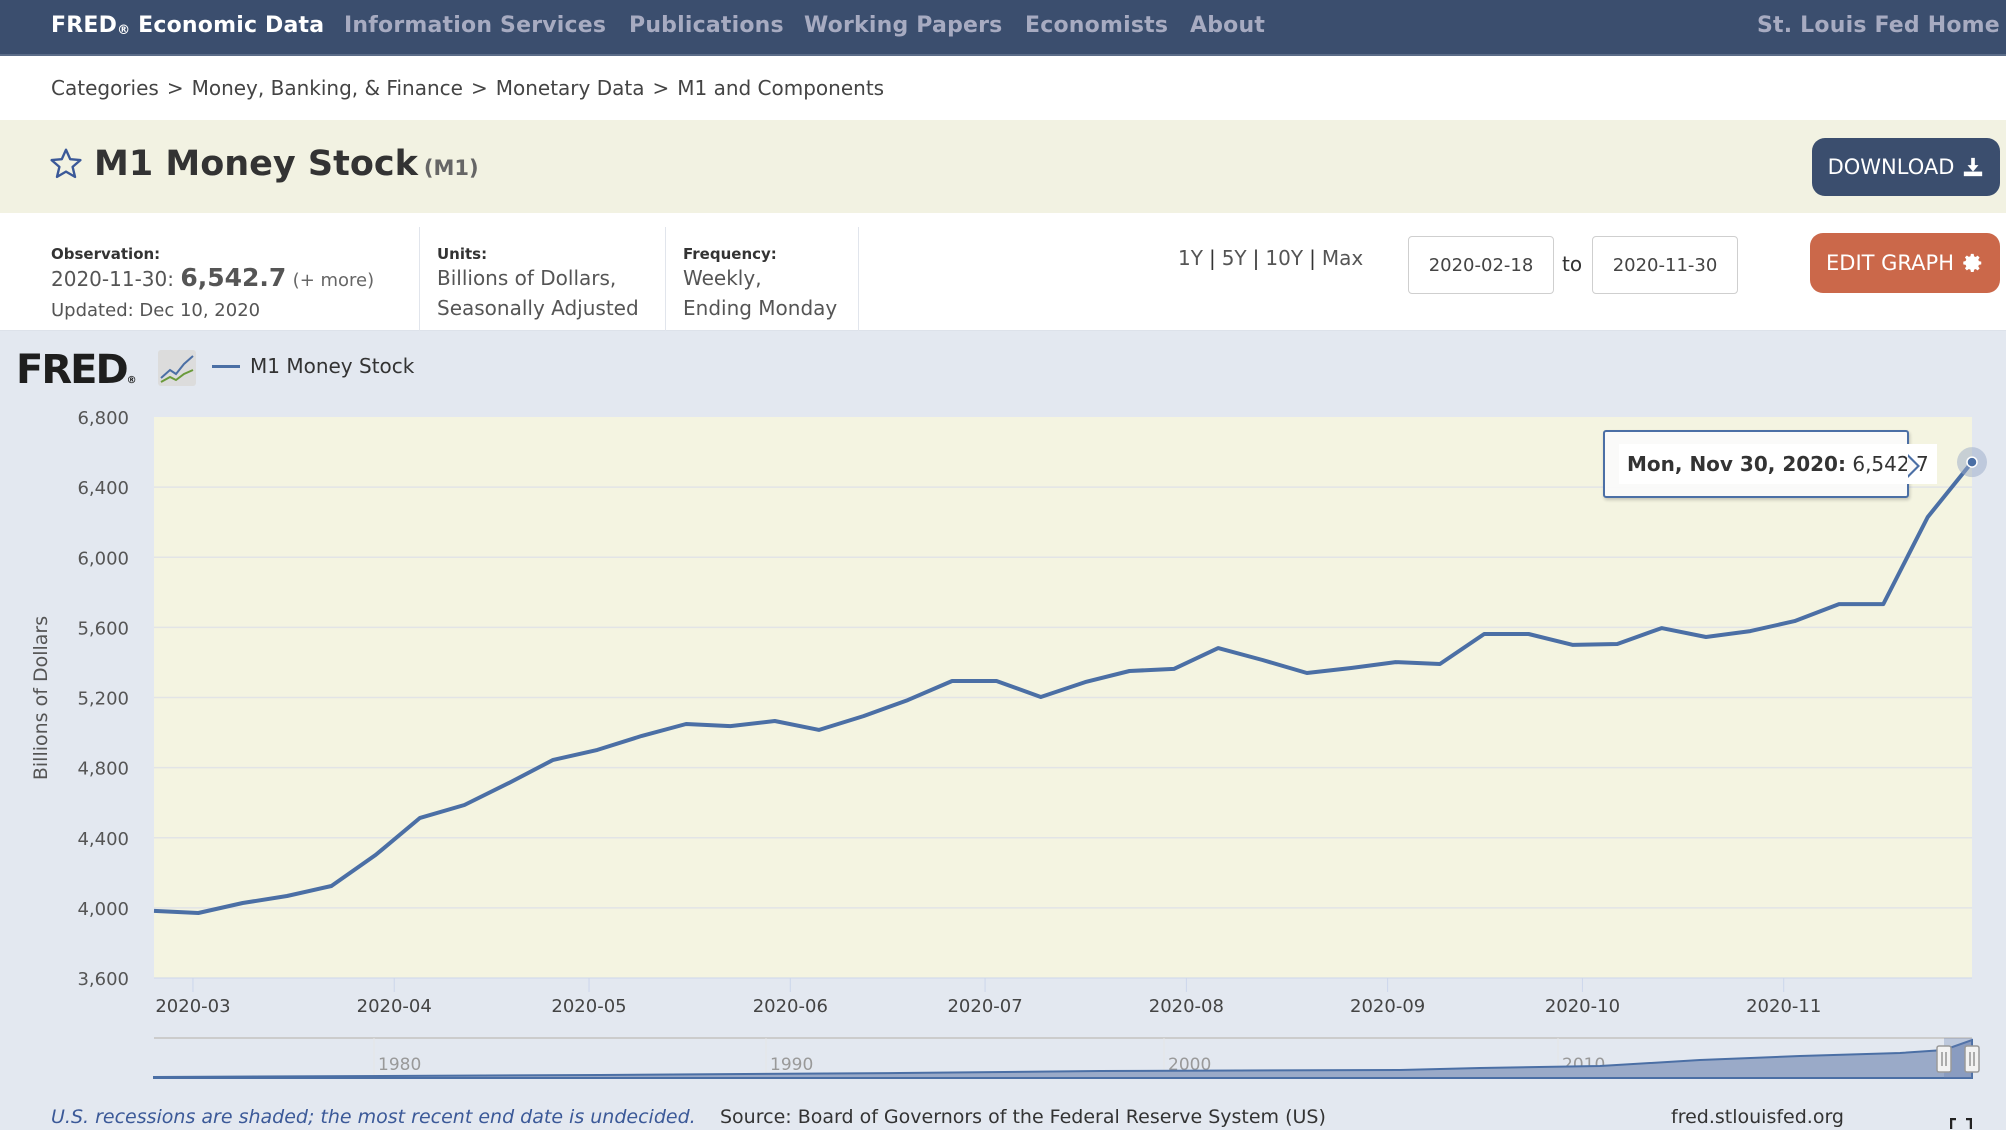 The height and width of the screenshot is (1130, 2006). What do you see at coordinates (790, 1006) in the screenshot?
I see `x-tick-label: 2020-06` at bounding box center [790, 1006].